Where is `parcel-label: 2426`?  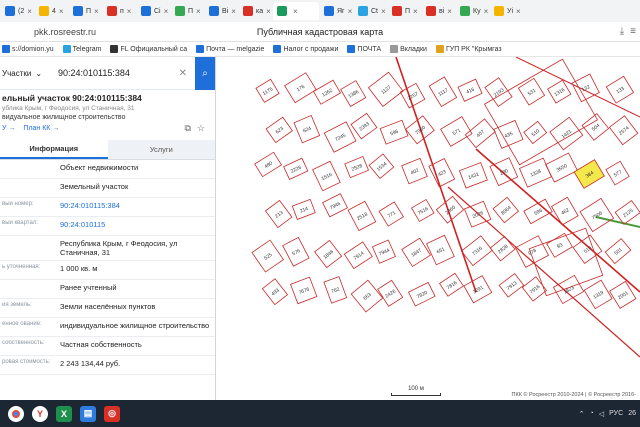
parcel-label: 2426 is located at coordinates (390, 294).